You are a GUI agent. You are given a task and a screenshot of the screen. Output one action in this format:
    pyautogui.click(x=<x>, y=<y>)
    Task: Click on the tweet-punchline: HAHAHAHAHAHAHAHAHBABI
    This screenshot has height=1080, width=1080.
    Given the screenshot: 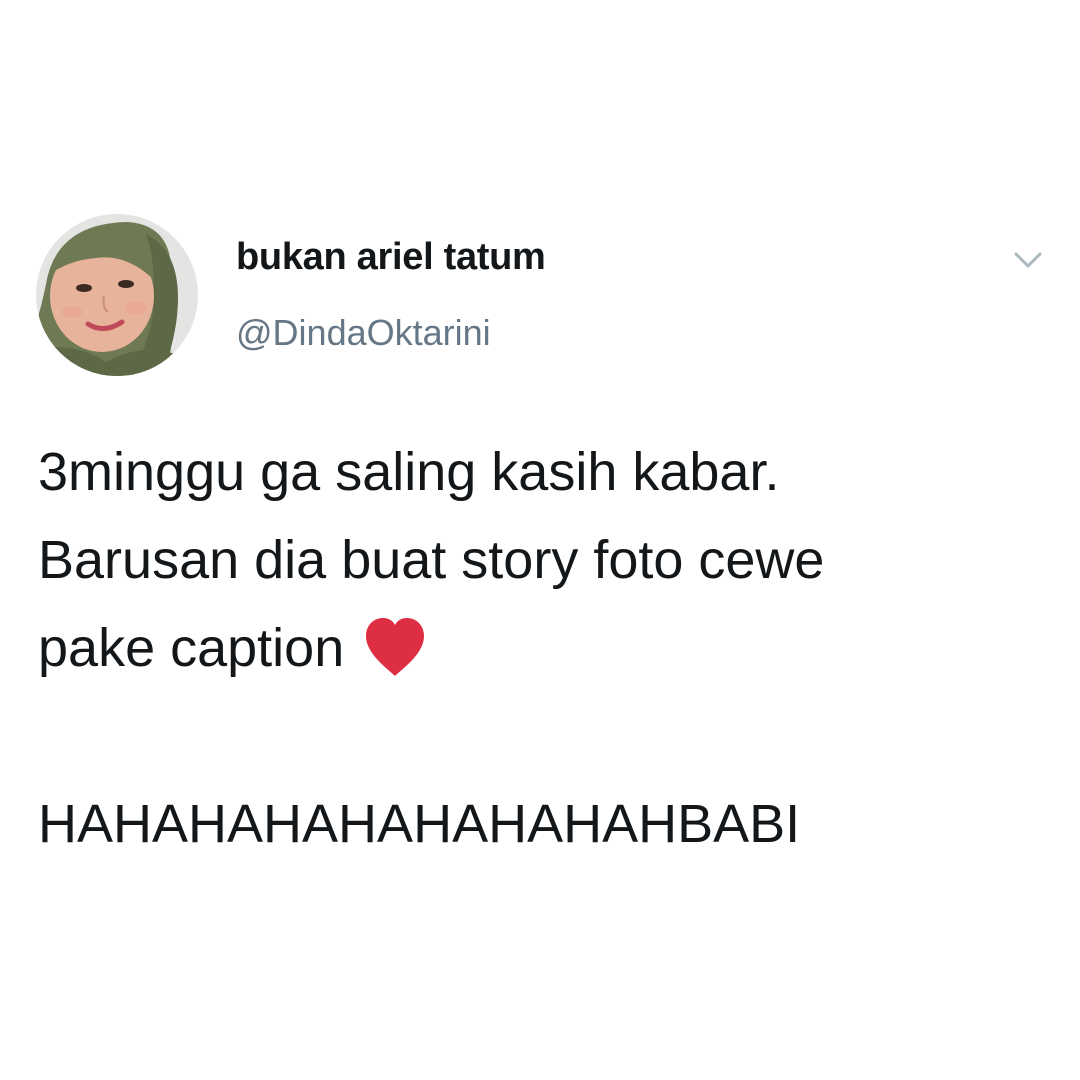 What is the action you would take?
    pyautogui.click(x=419, y=824)
    